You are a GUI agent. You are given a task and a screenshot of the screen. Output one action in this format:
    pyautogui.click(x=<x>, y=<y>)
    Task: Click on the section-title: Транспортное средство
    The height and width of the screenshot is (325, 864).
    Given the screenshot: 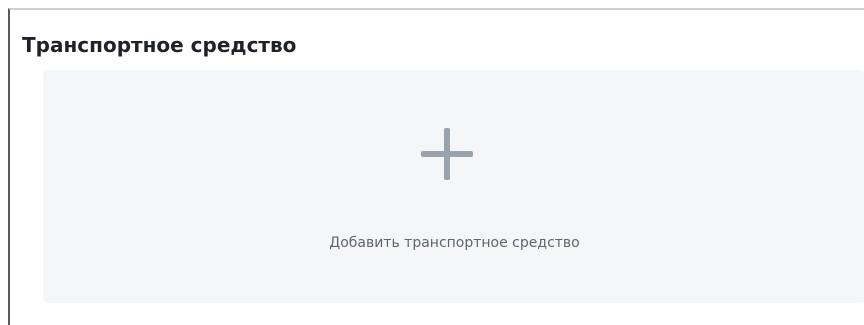 What is the action you would take?
    pyautogui.click(x=159, y=45)
    